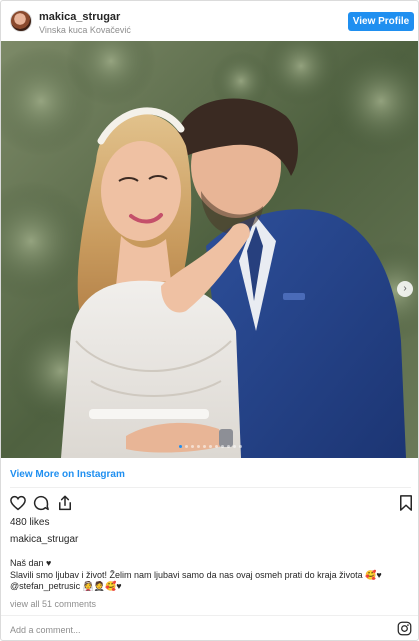 This screenshot has width=419, height=641. What do you see at coordinates (405, 289) in the screenshot?
I see `next-slide-icon: ›` at bounding box center [405, 289].